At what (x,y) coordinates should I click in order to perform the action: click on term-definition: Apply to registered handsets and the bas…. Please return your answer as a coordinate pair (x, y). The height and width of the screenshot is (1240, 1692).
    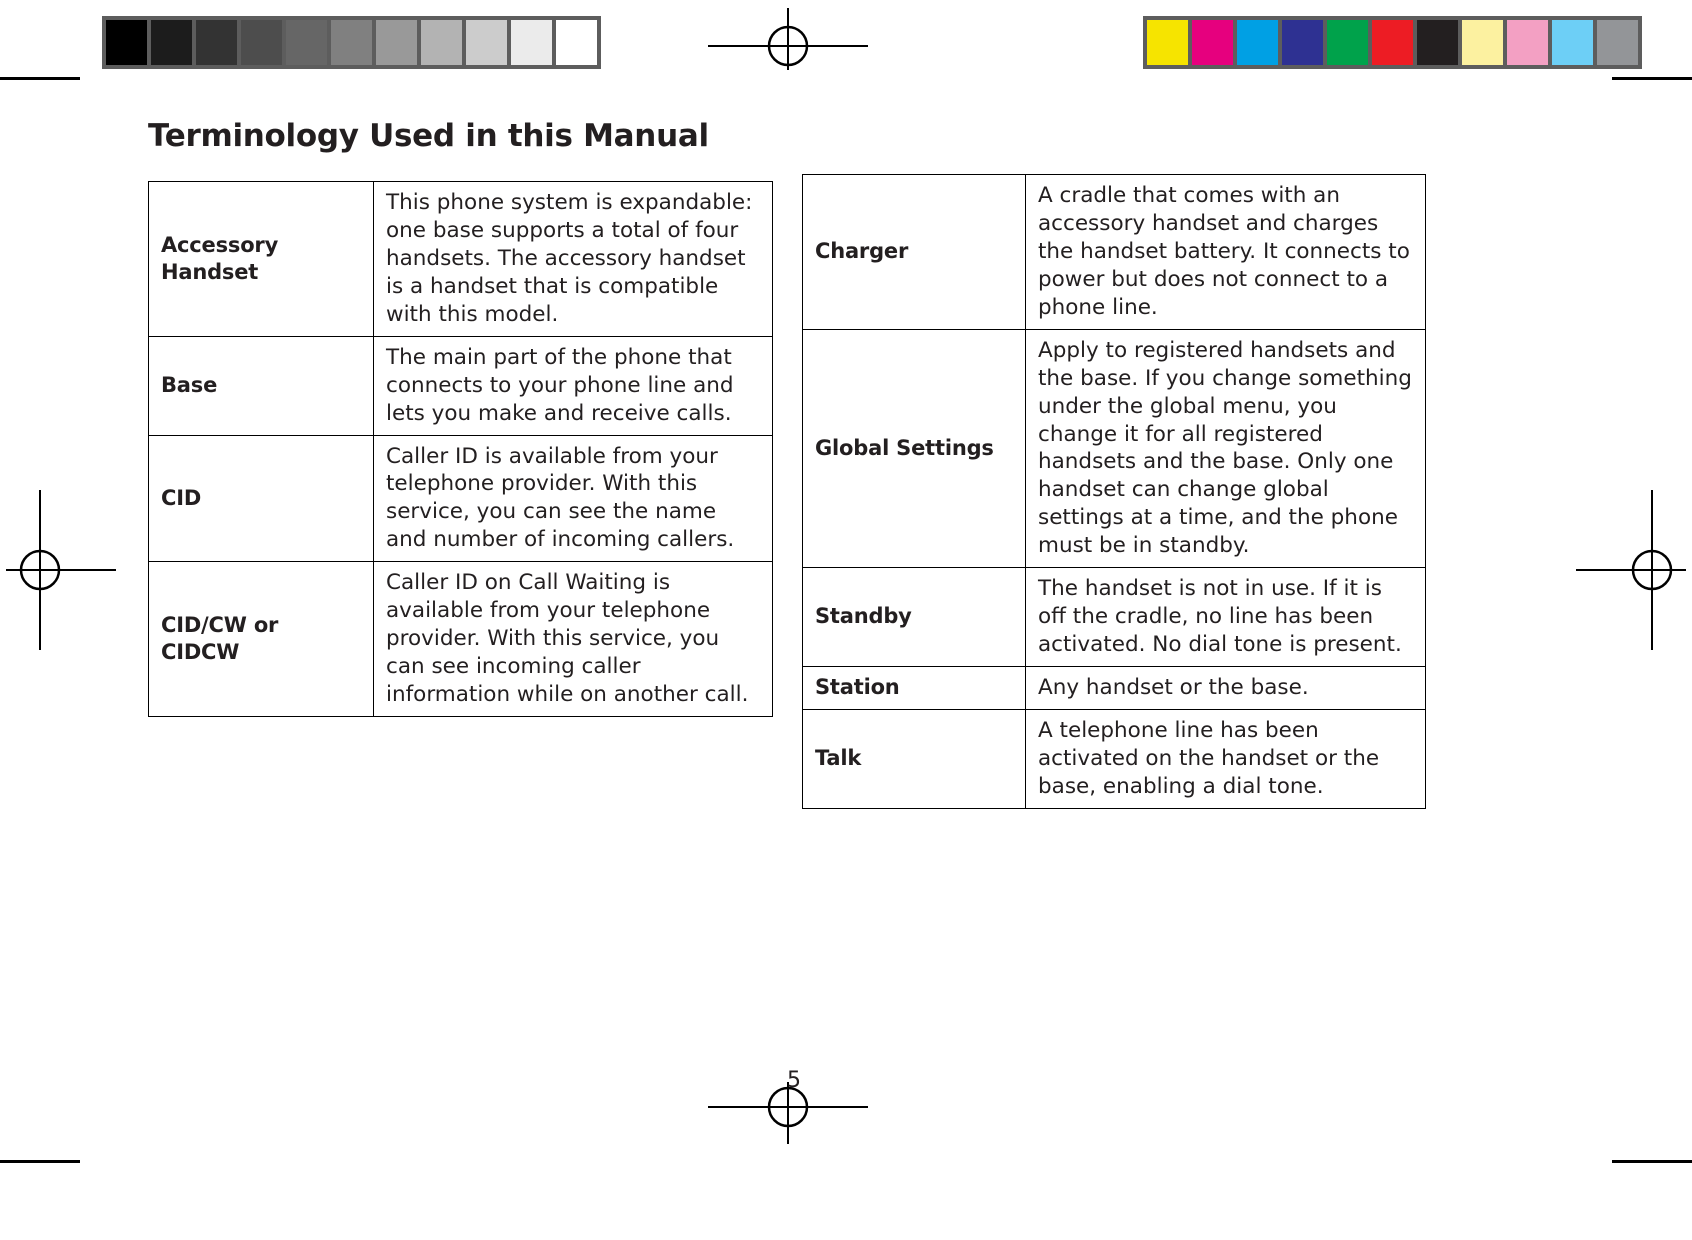
    Looking at the image, I should click on (1225, 448).